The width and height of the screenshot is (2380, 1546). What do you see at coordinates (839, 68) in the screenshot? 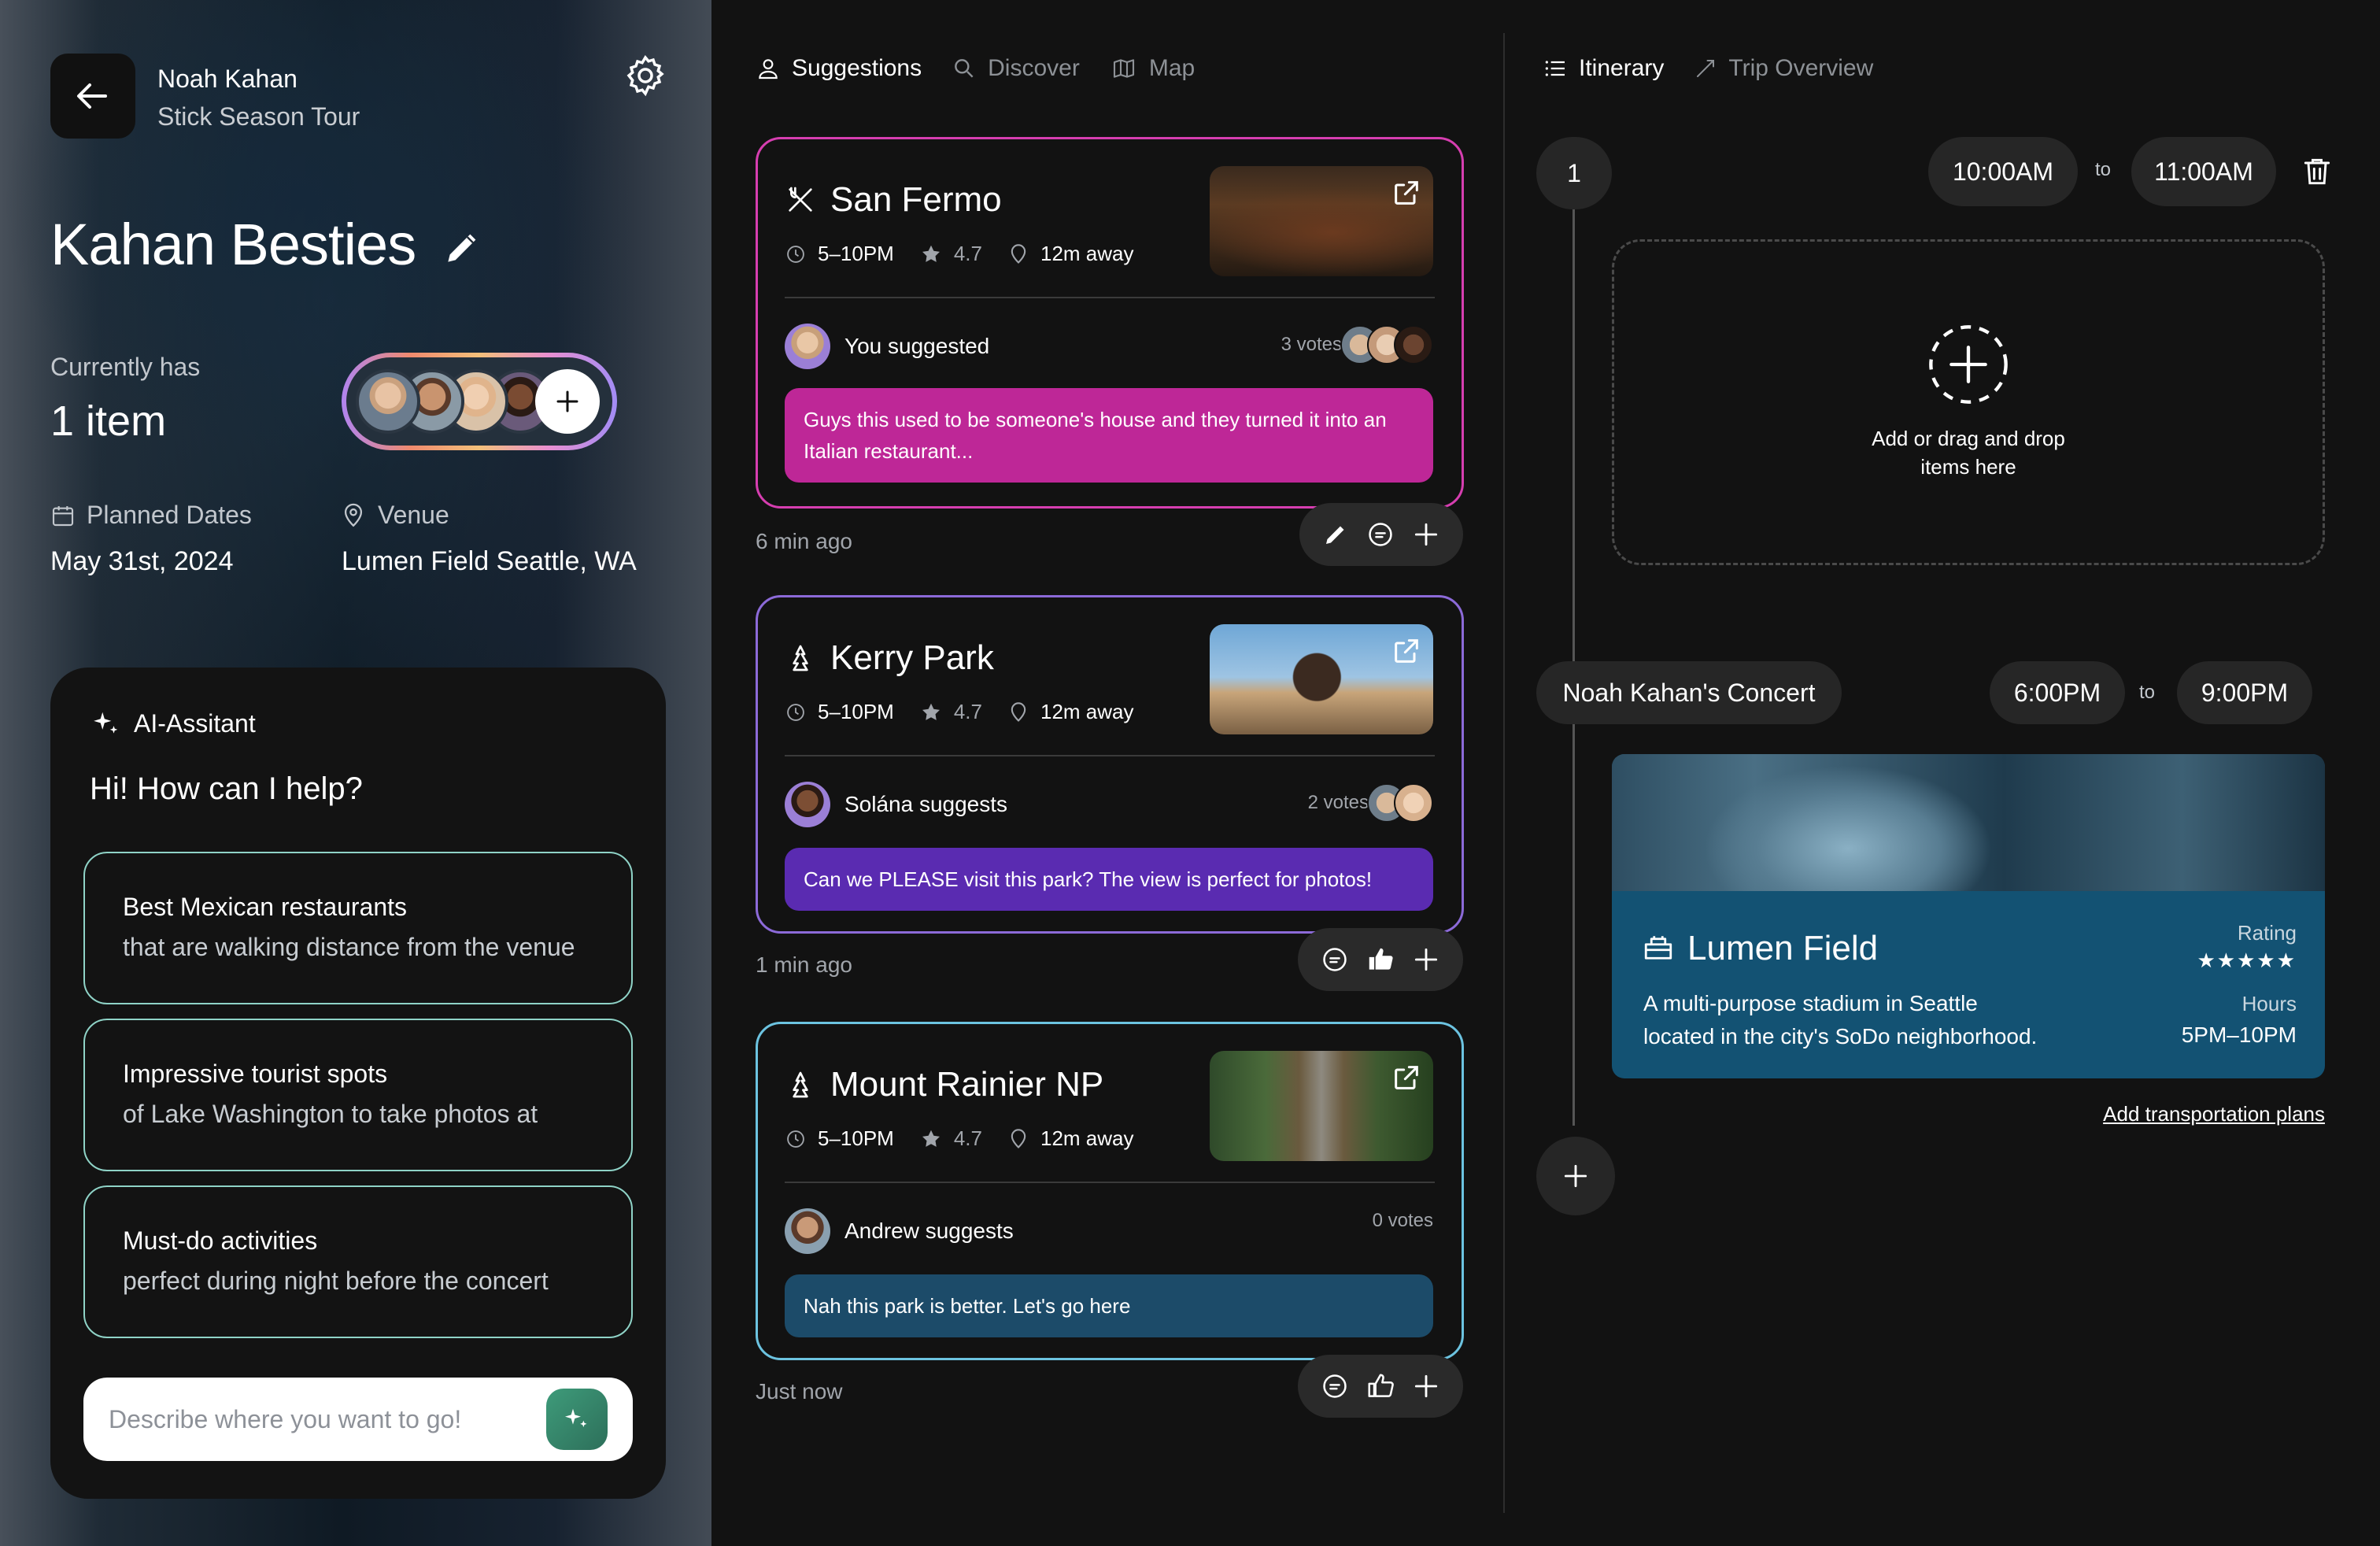
I see `tab-suggestions: Suggestions` at bounding box center [839, 68].